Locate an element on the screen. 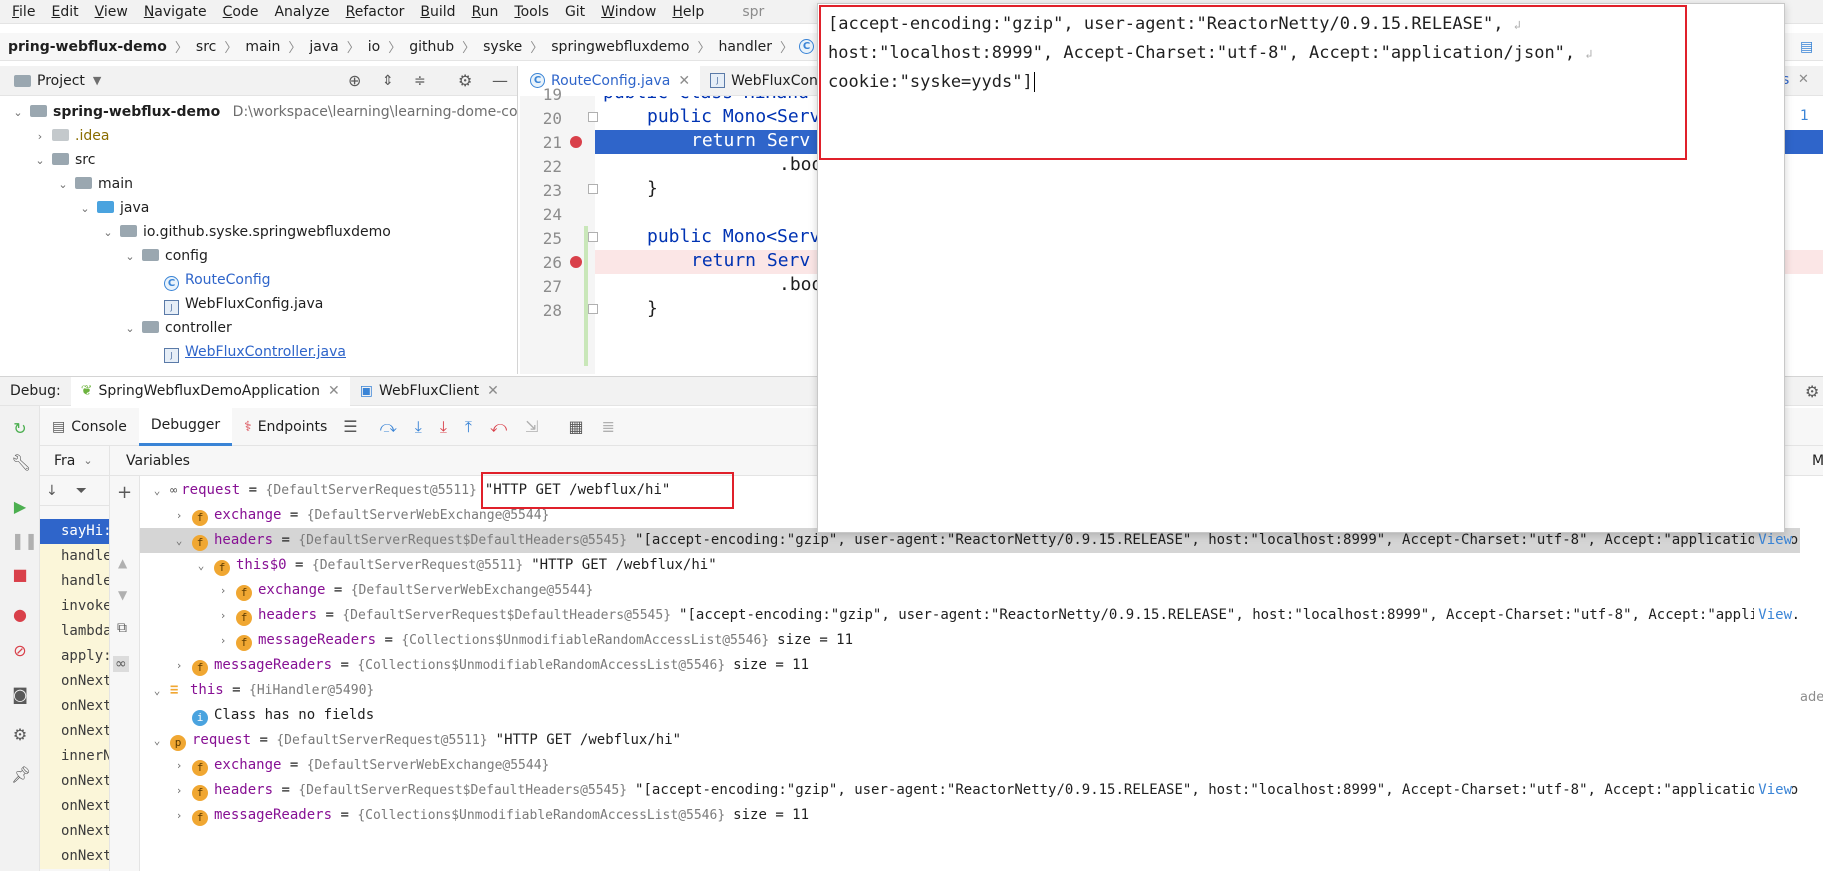  arrow-down-icon: ↓ is located at coordinates (52, 491).